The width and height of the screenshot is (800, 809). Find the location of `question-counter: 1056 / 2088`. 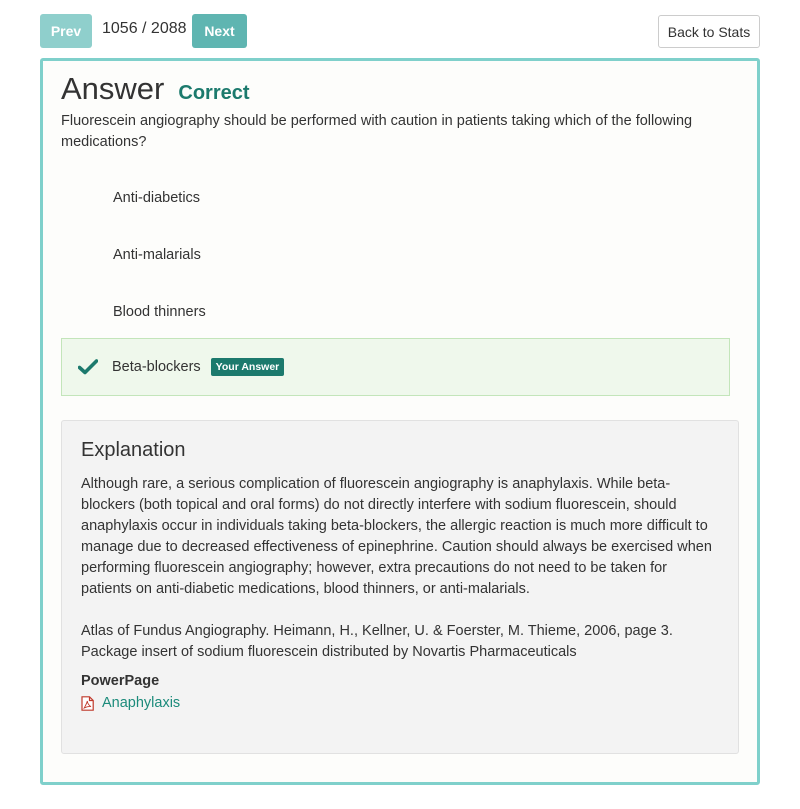

question-counter: 1056 / 2088 is located at coordinates (144, 28).